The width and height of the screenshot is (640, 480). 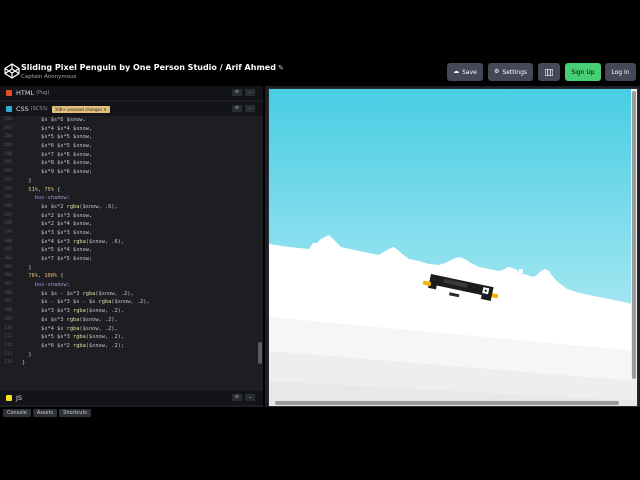 I want to click on code-line: 311 $s*5 $s*3 rgba($snow, .2),, so click(x=128, y=337).